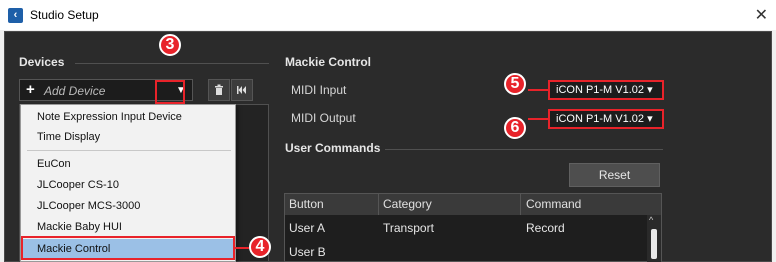 The width and height of the screenshot is (776, 262). I want to click on table-cell: Transport, so click(408, 228).